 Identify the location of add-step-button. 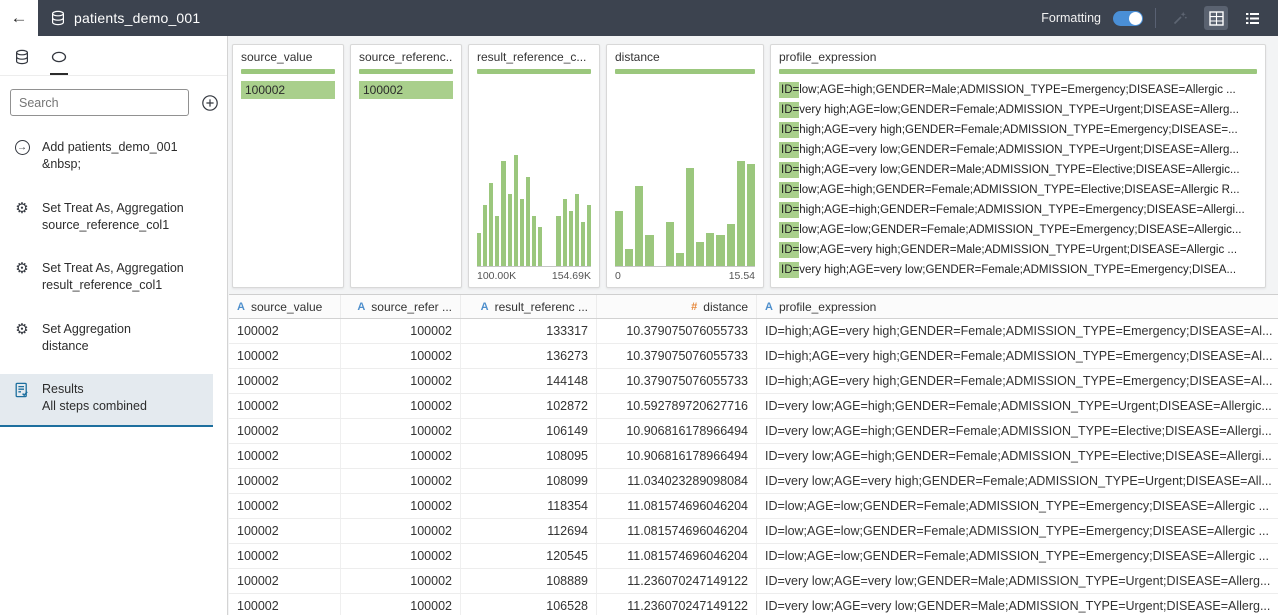
(210, 103).